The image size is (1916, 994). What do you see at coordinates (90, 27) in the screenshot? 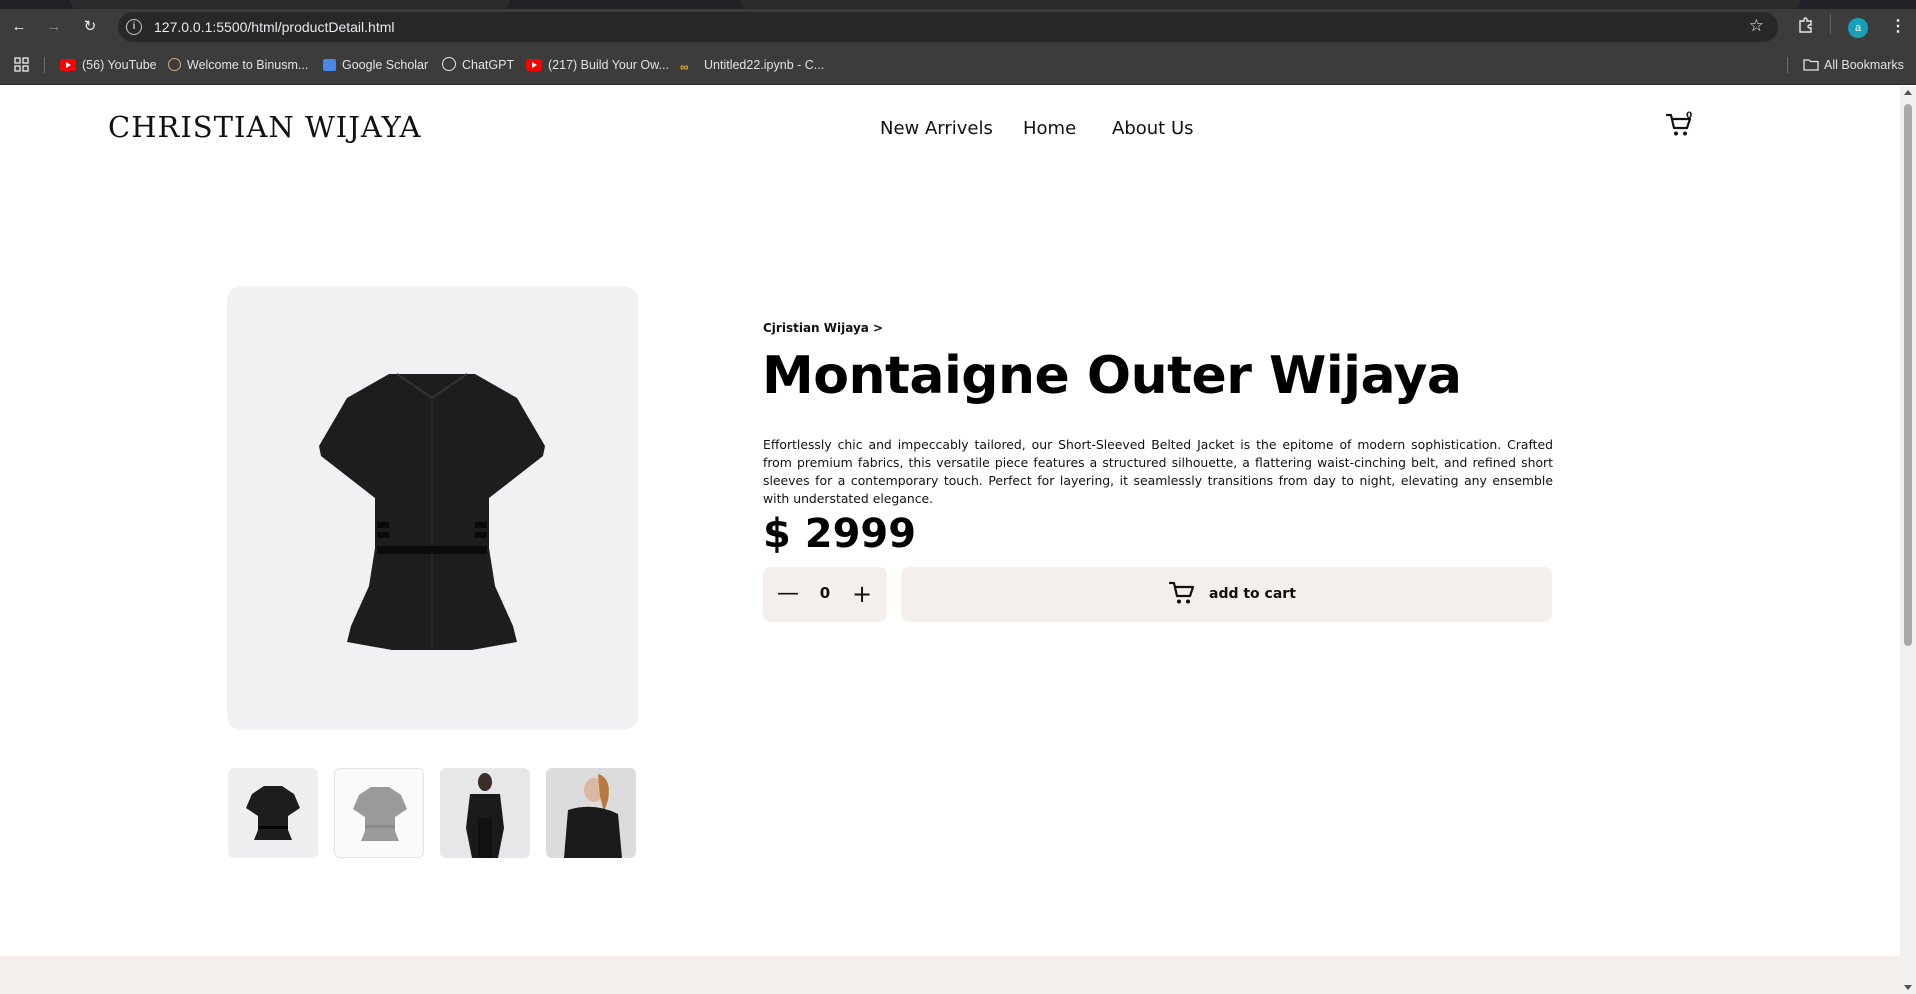
I see `reload-icon: ↻` at bounding box center [90, 27].